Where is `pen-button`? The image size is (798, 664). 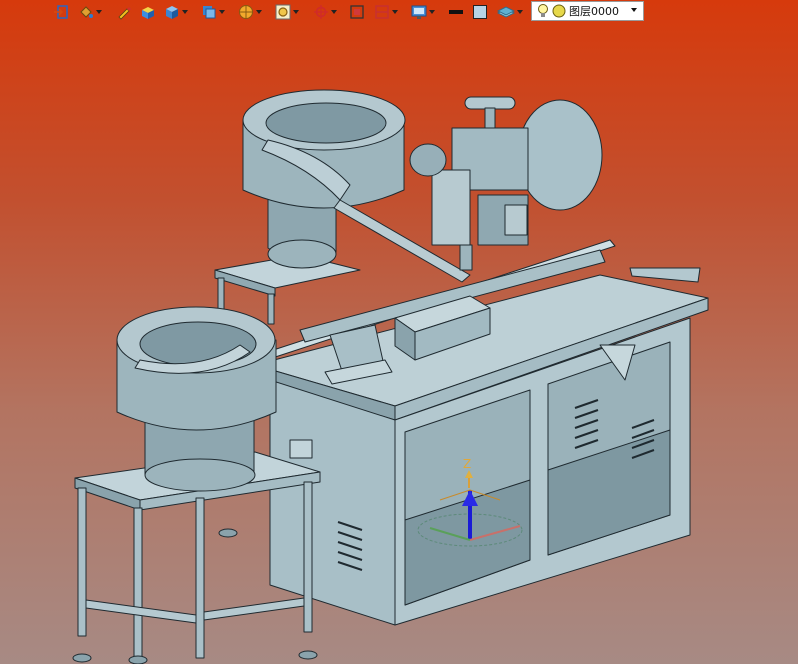
pen-button is located at coordinates (124, 12).